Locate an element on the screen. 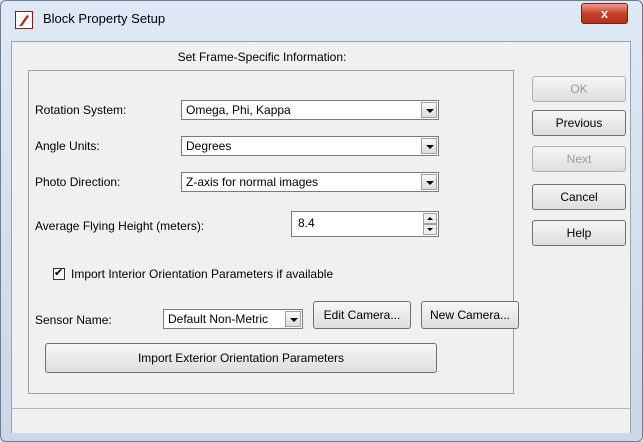 The width and height of the screenshot is (643, 442). sensor-name-select: Default Non-Metric is located at coordinates (233, 319).